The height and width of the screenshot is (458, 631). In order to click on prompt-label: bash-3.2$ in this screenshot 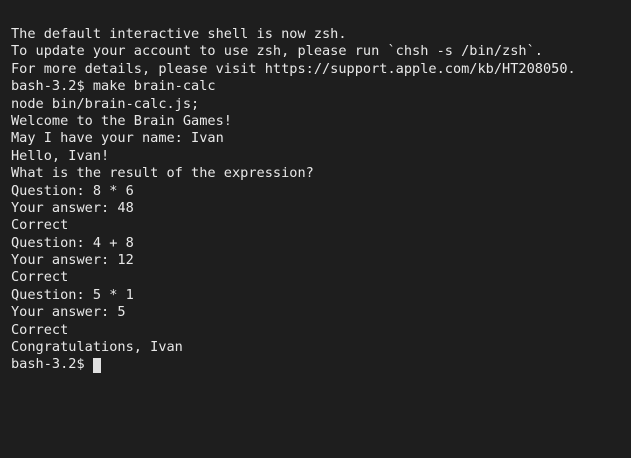, I will do `click(48, 364)`.